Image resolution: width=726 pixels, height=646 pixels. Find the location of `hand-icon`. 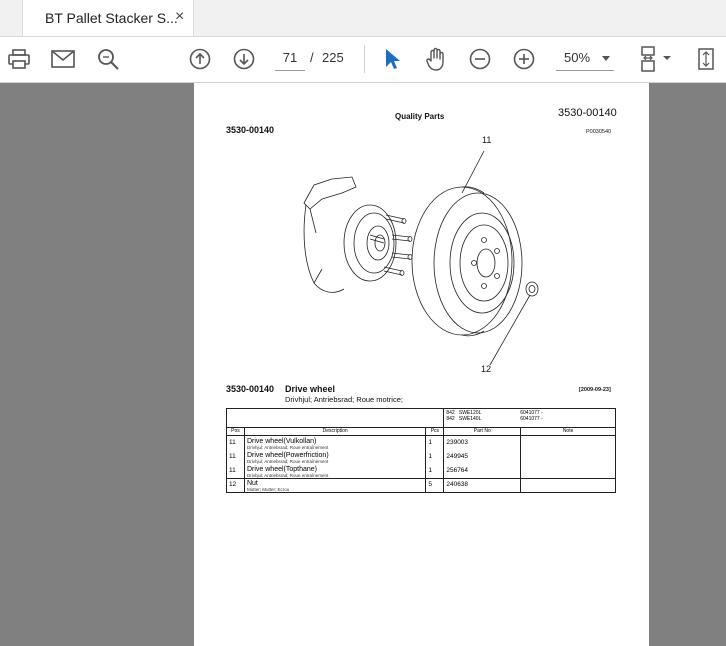

hand-icon is located at coordinates (435, 59).